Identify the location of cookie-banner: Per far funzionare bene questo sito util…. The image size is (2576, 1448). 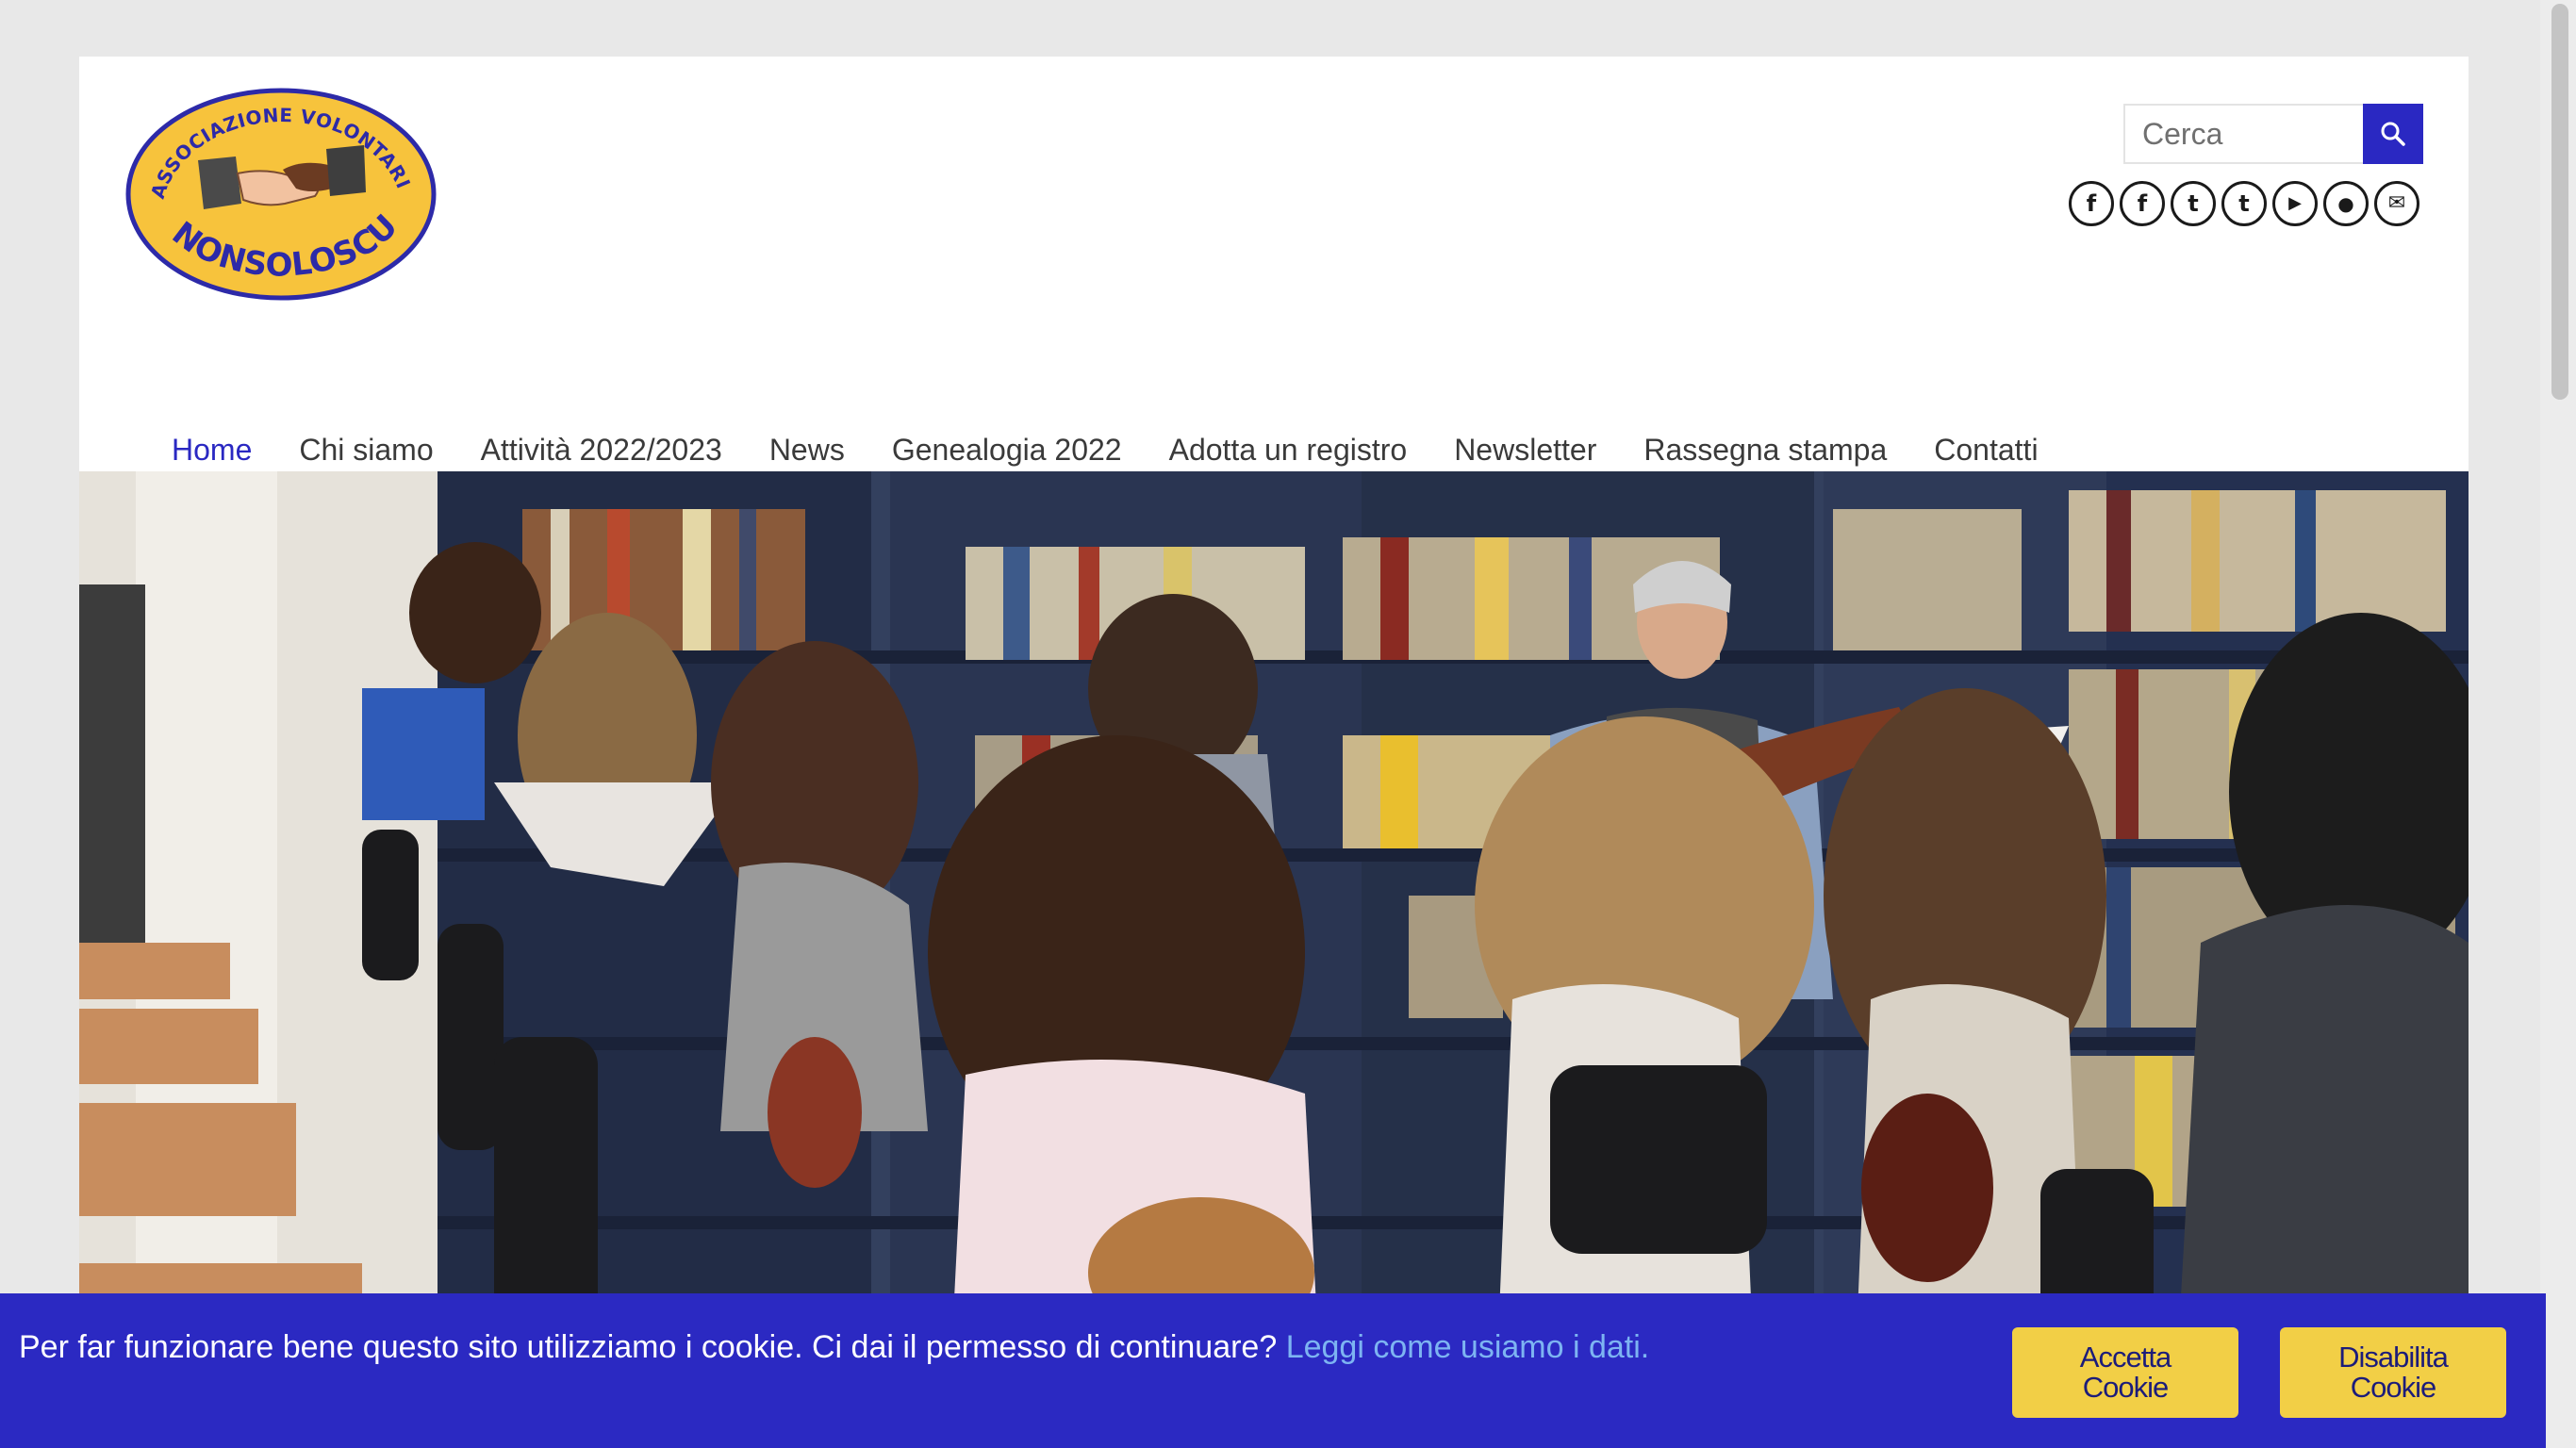
(1273, 1370).